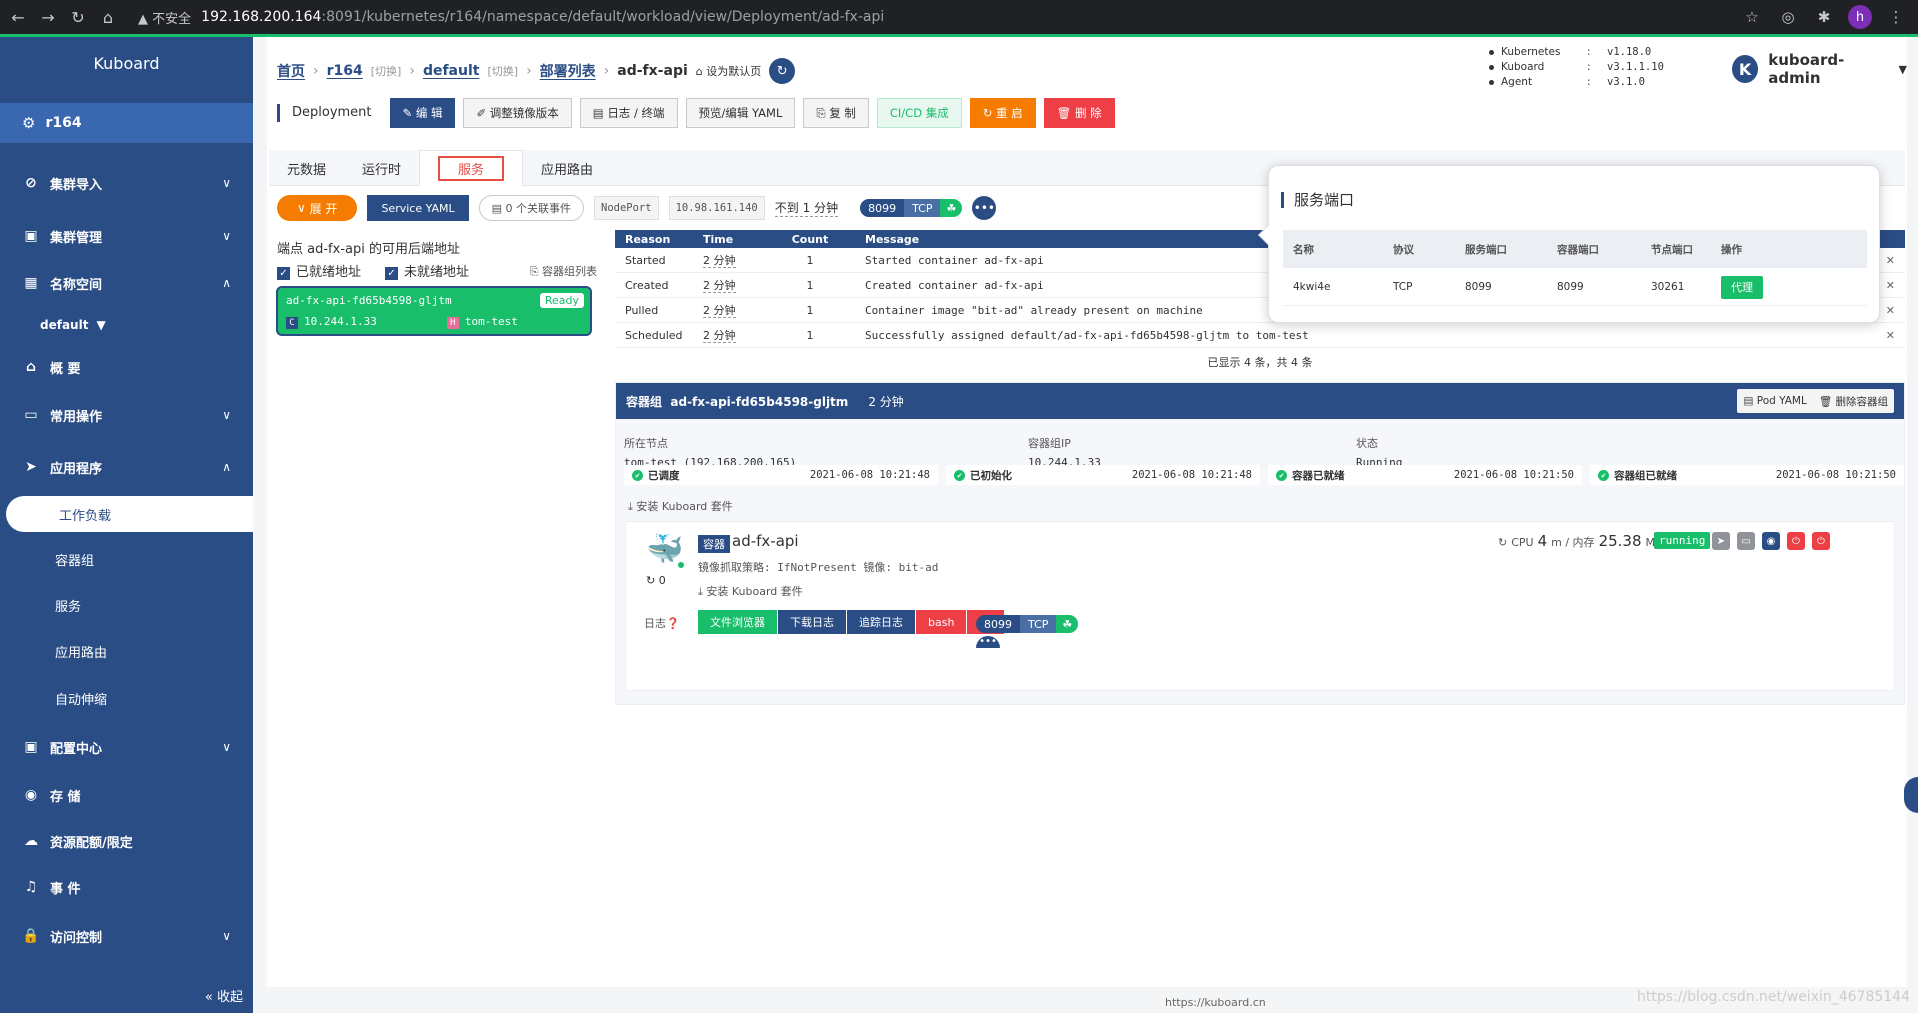 The width and height of the screenshot is (1918, 1013). I want to click on extension-circle-icon: ◎, so click(1788, 17).